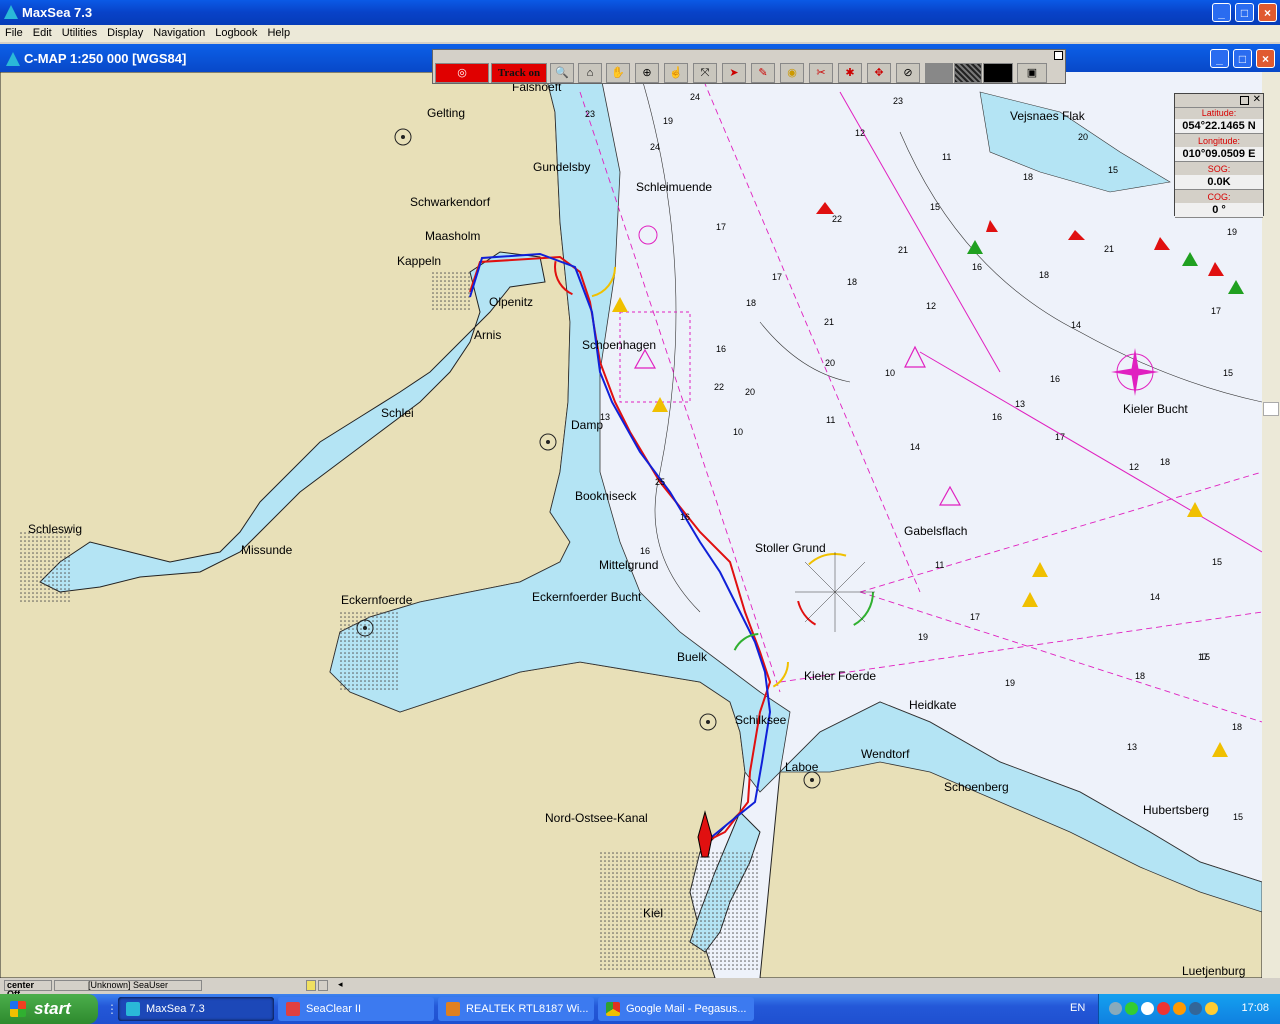 The width and height of the screenshot is (1280, 1024). What do you see at coordinates (1047, 116) in the screenshot?
I see `place-vejsnaes-flak: Vejsnaes Flak` at bounding box center [1047, 116].